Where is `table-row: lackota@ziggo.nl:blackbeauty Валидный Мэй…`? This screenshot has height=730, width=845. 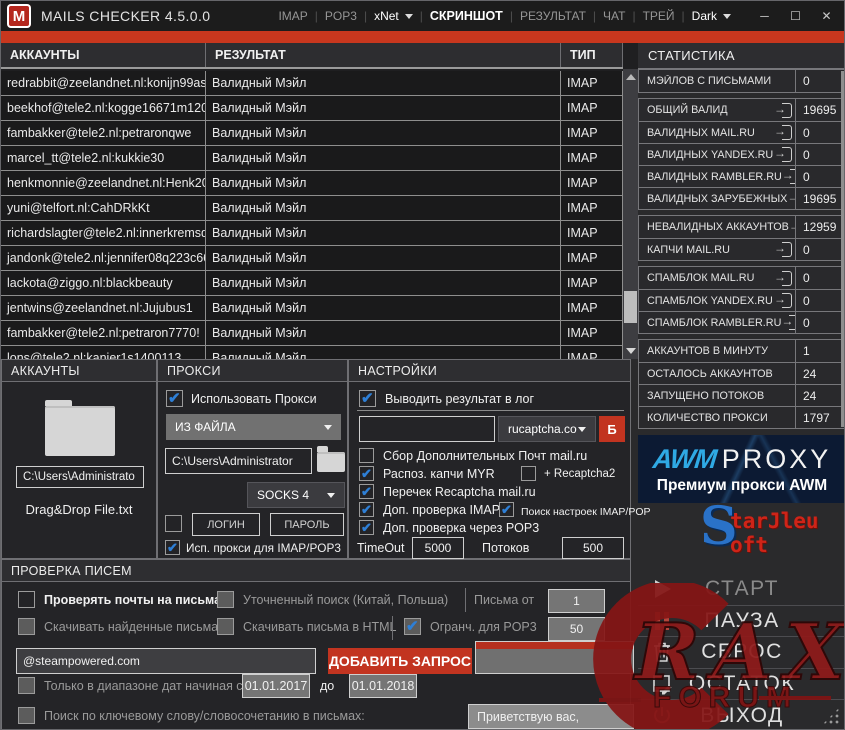
table-row: lackota@ziggo.nl:blackbeauty Валидный Мэй… is located at coordinates (312, 283).